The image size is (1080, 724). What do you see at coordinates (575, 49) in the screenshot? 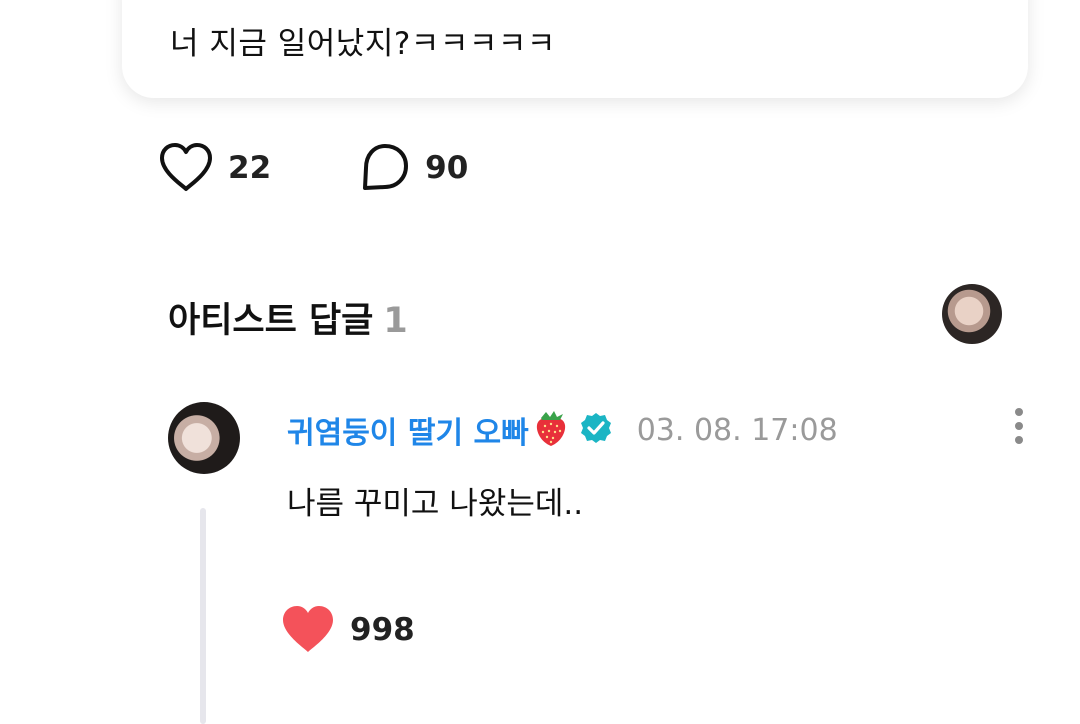
I see `post-card: 너 지금 일어났지?ㅋㅋㅋㅋㅋ` at bounding box center [575, 49].